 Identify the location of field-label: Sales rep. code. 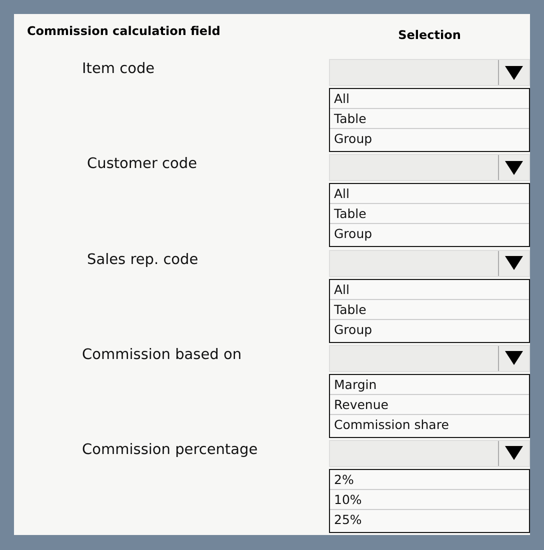
(143, 259).